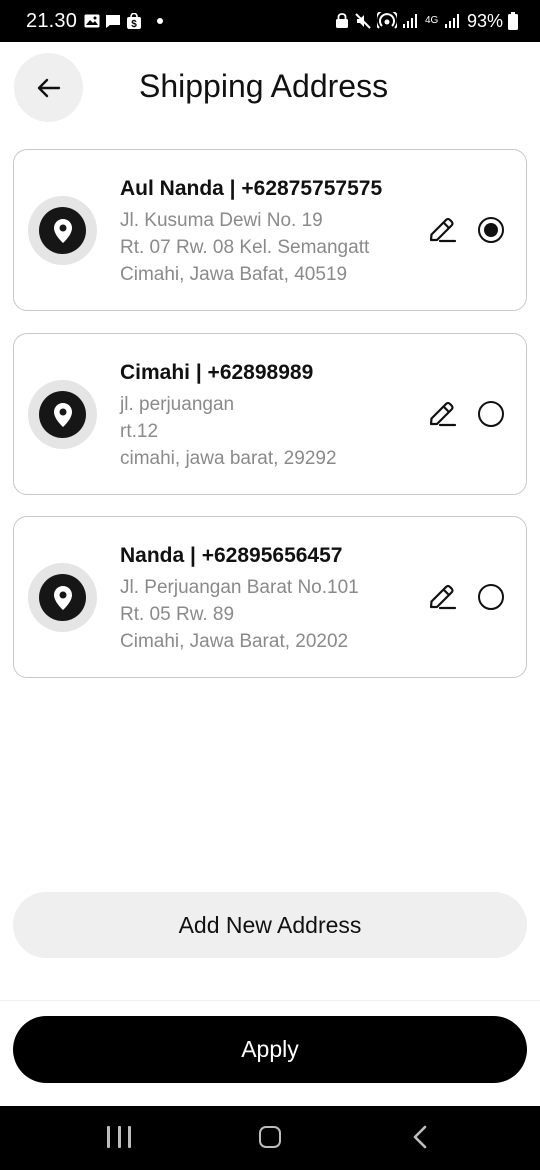  I want to click on address-district: Rt. 05 Rw. 89, so click(177, 614).